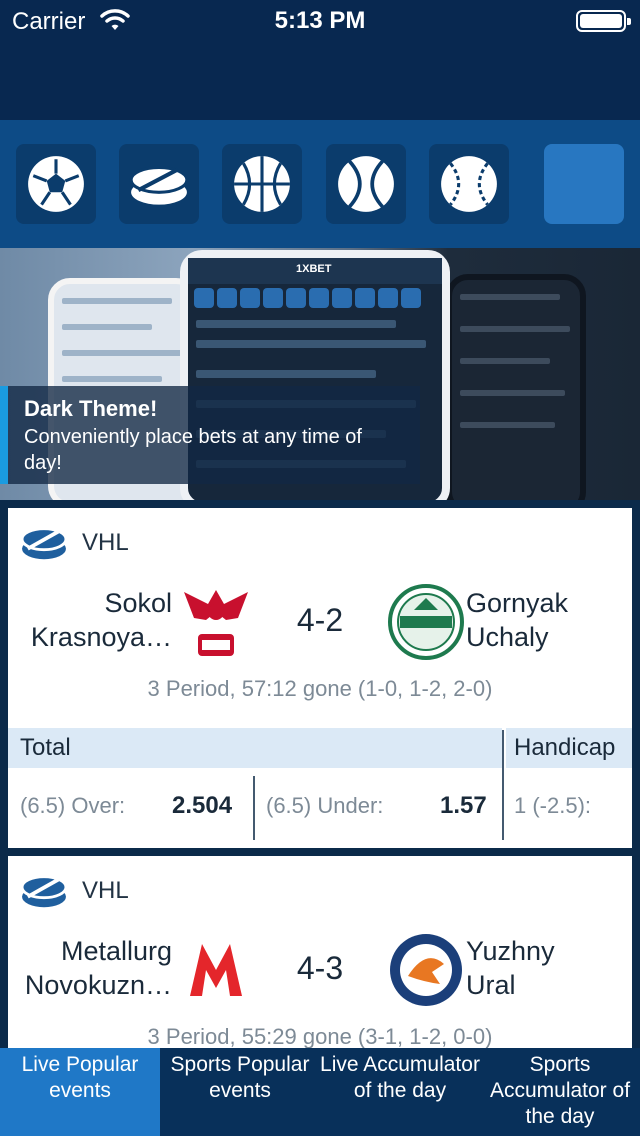  I want to click on tab-live-accumulator: Live Accumulator of the day, so click(400, 1092).